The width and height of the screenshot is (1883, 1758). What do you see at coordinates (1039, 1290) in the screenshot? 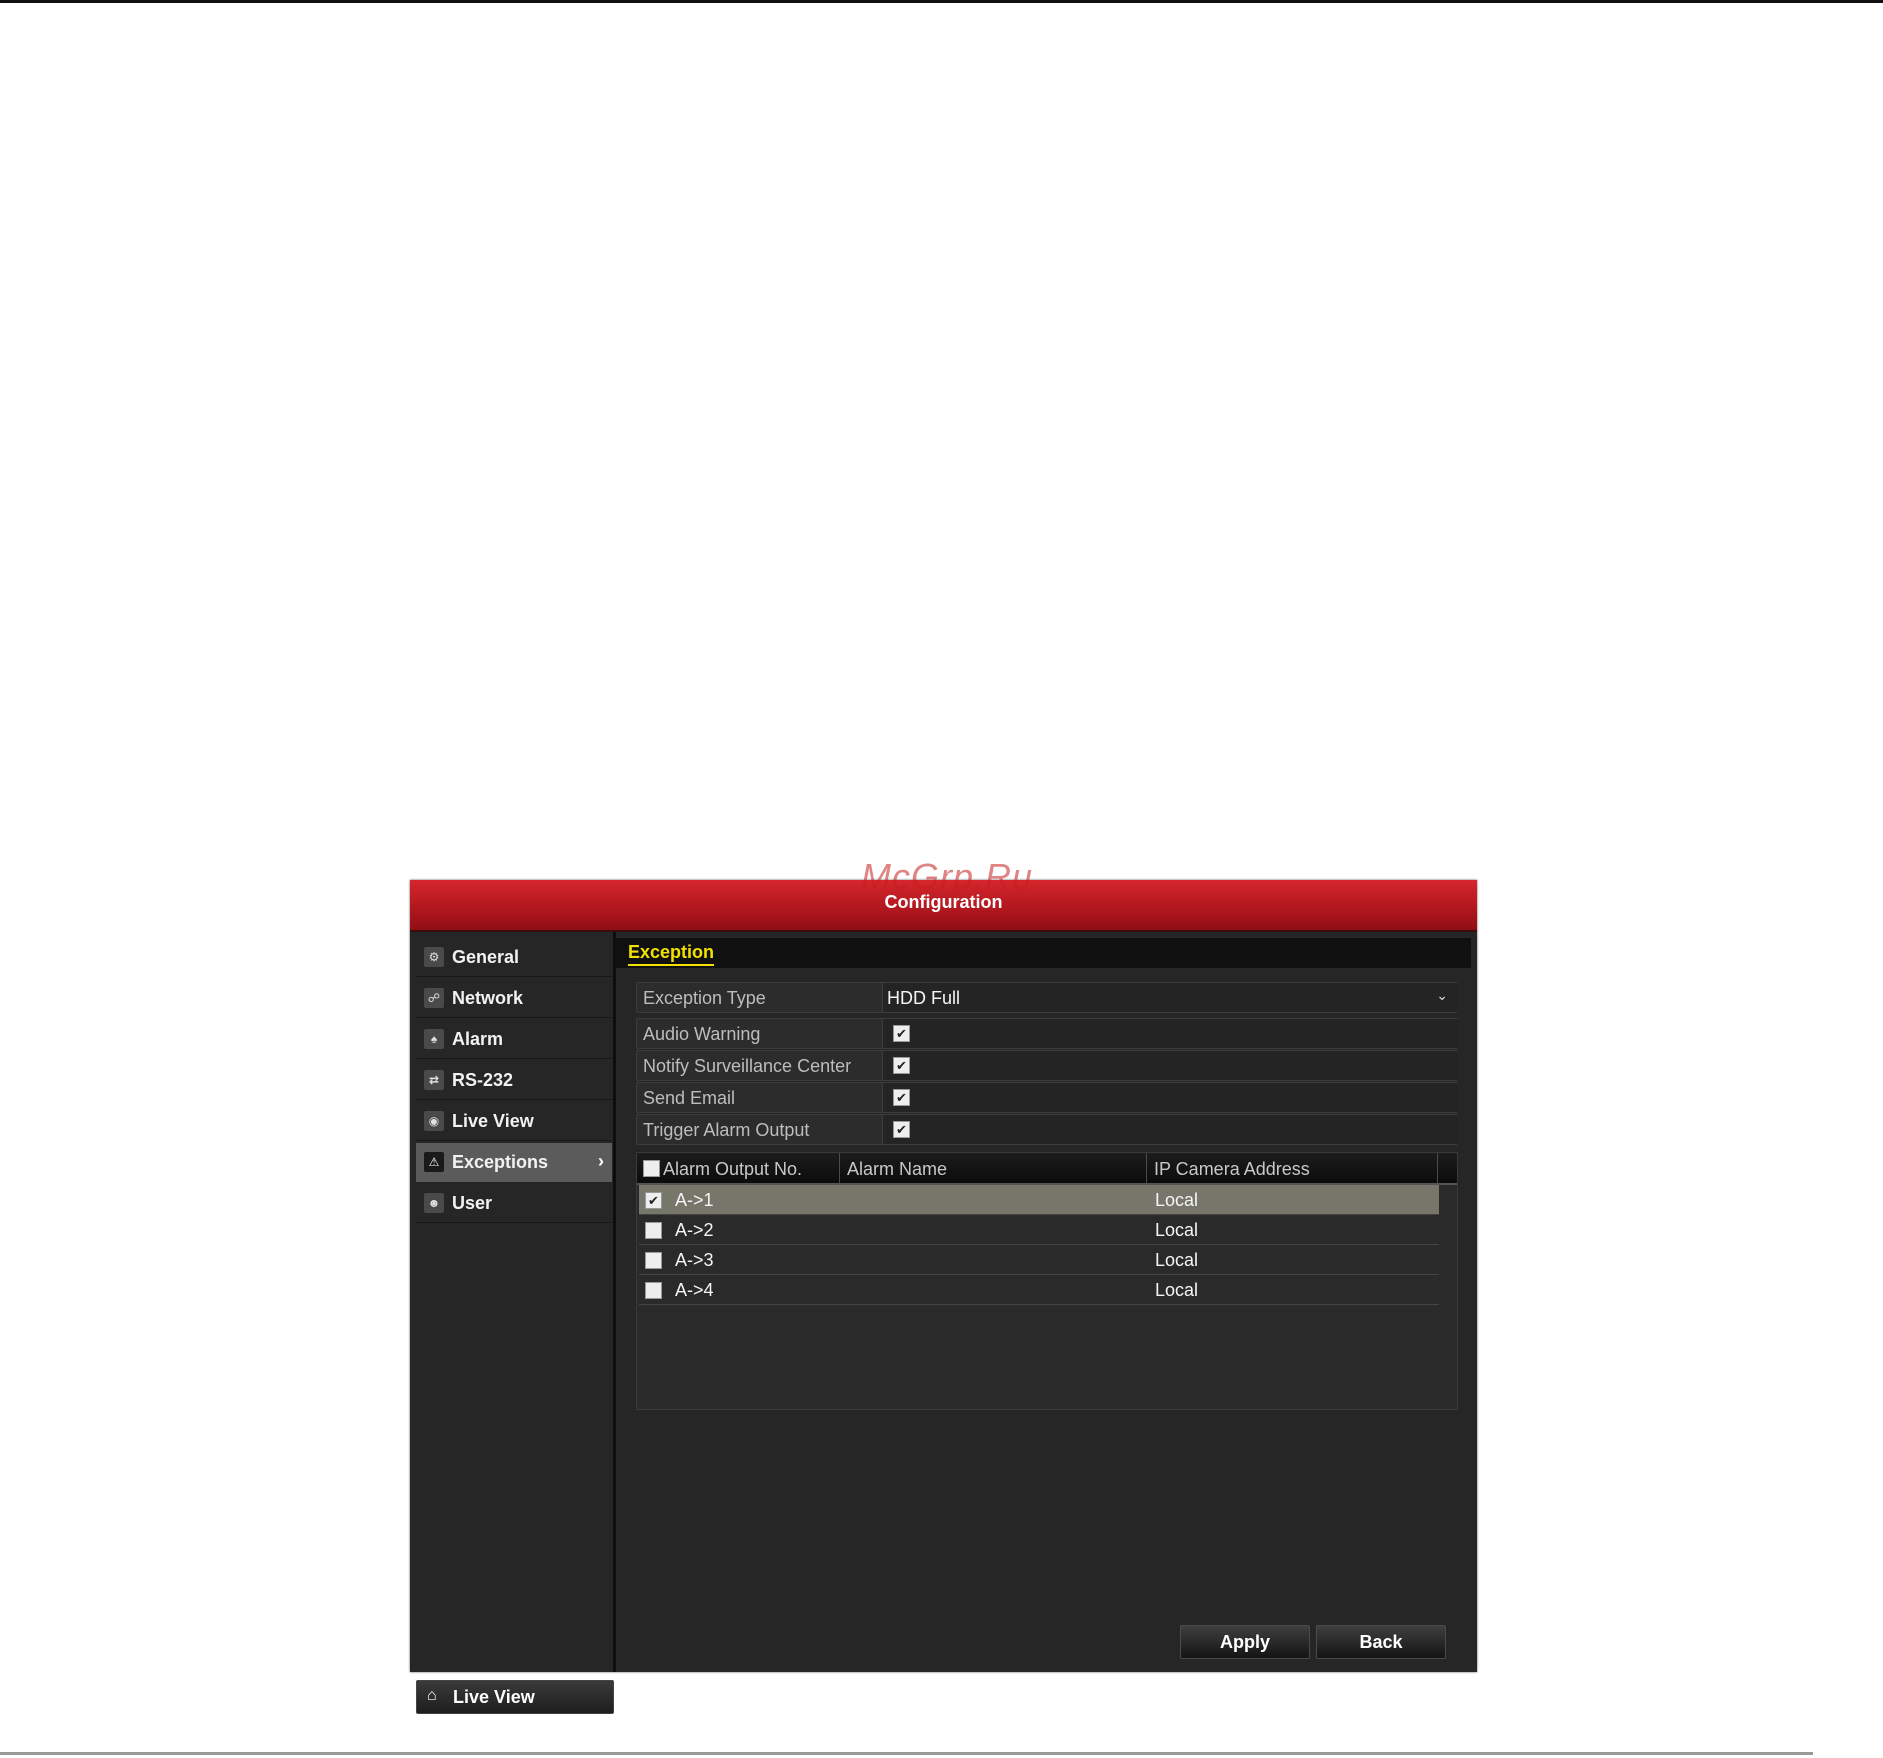
I see `table-row: A->4 Local` at bounding box center [1039, 1290].